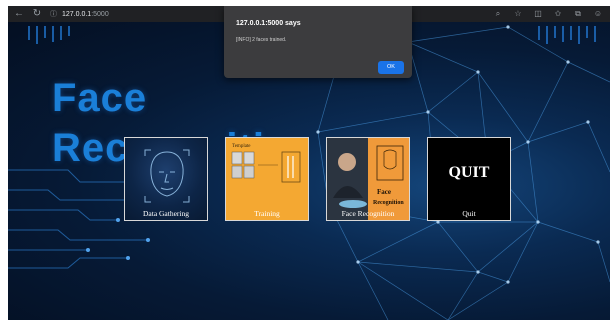 Image resolution: width=616 pixels, height=327 pixels. I want to click on ok-button: OK, so click(391, 67).